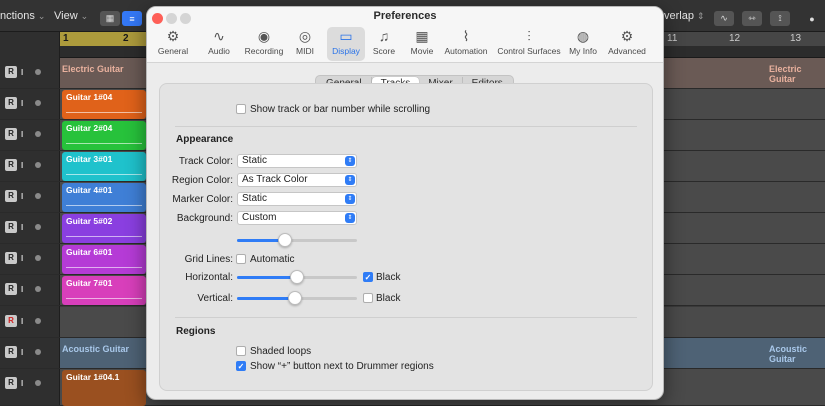 This screenshot has width=825, height=406. What do you see at coordinates (215, 298) in the screenshot?
I see `vertical-label: Vertical:` at bounding box center [215, 298].